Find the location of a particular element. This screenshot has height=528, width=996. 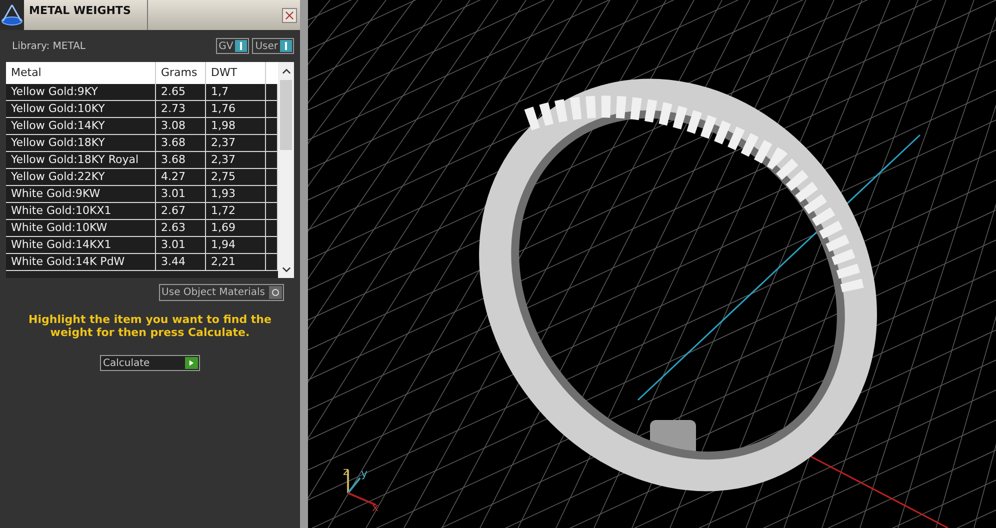

axis-gizmo-drawing is located at coordinates (361, 488).